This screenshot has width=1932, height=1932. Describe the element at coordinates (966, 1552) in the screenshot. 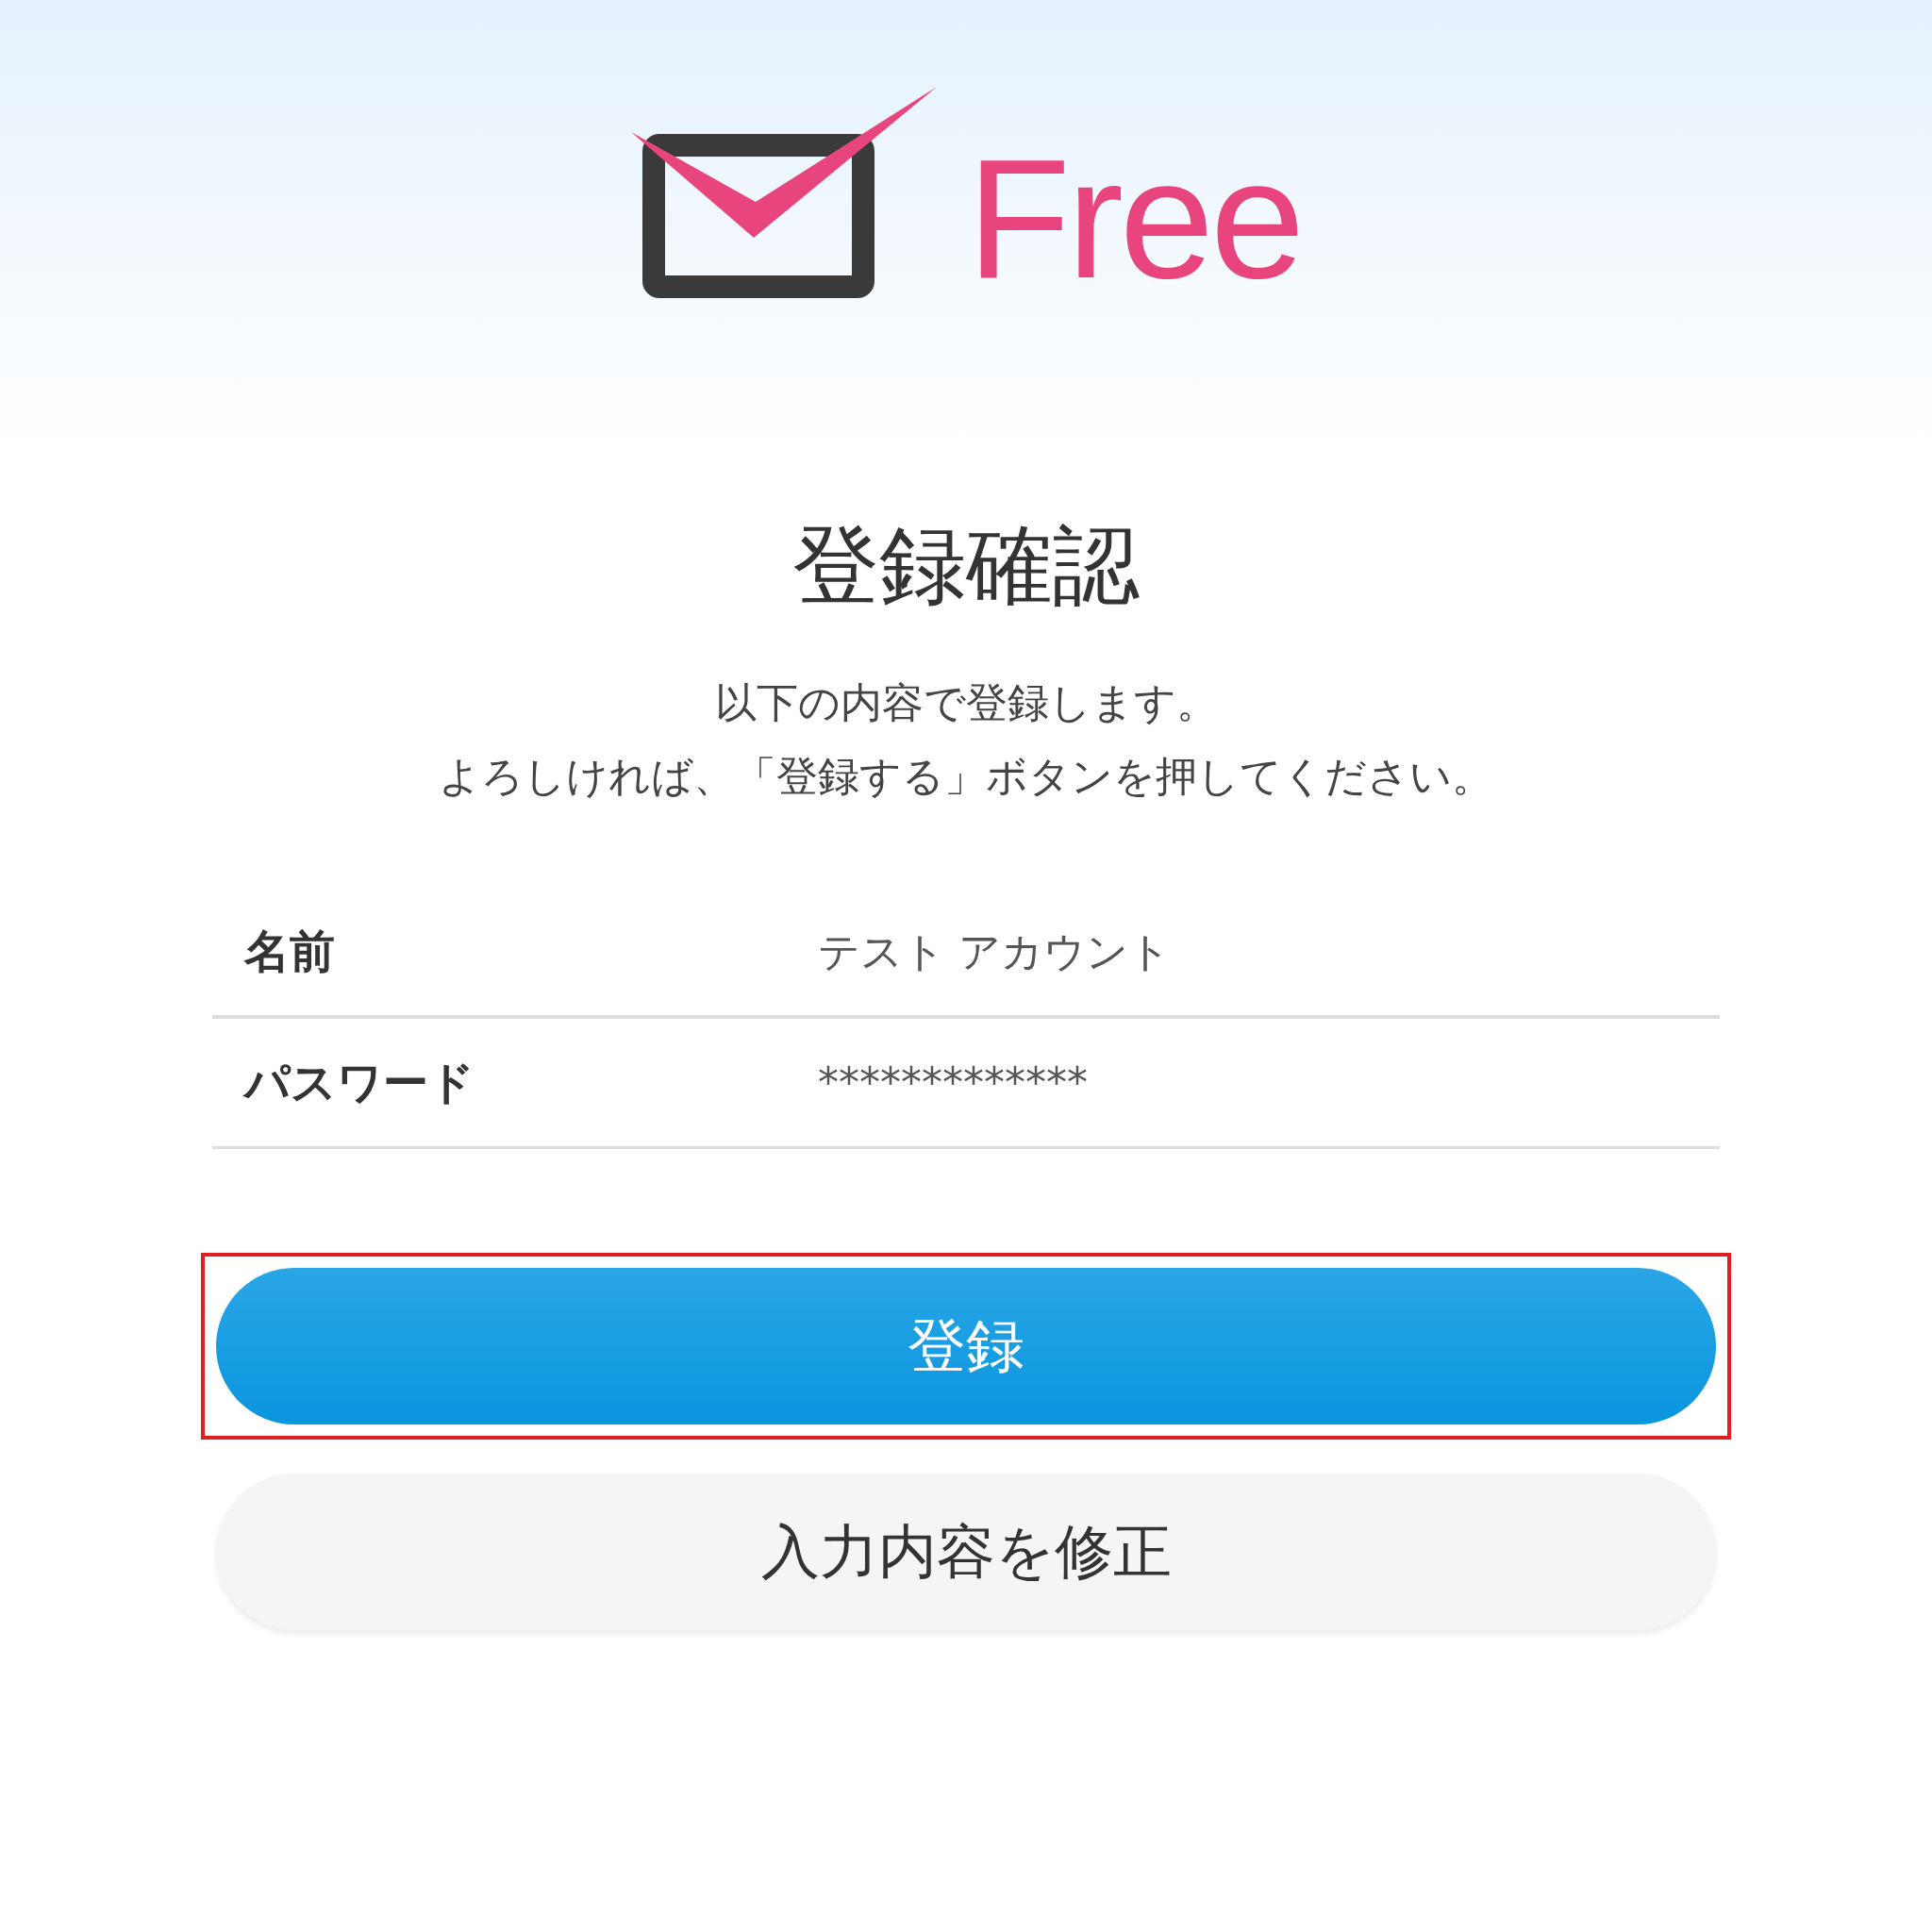

I see `edit-button: 入力内容を修正` at that location.